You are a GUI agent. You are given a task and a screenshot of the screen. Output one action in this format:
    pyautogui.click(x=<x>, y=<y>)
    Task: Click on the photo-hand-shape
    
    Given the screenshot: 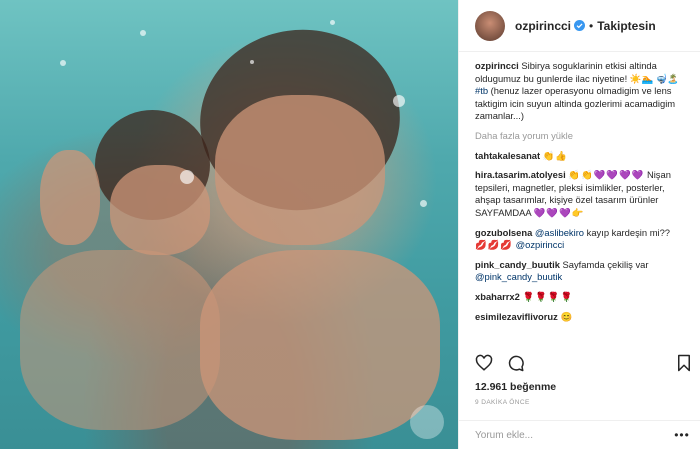 What is the action you would take?
    pyautogui.click(x=70, y=197)
    